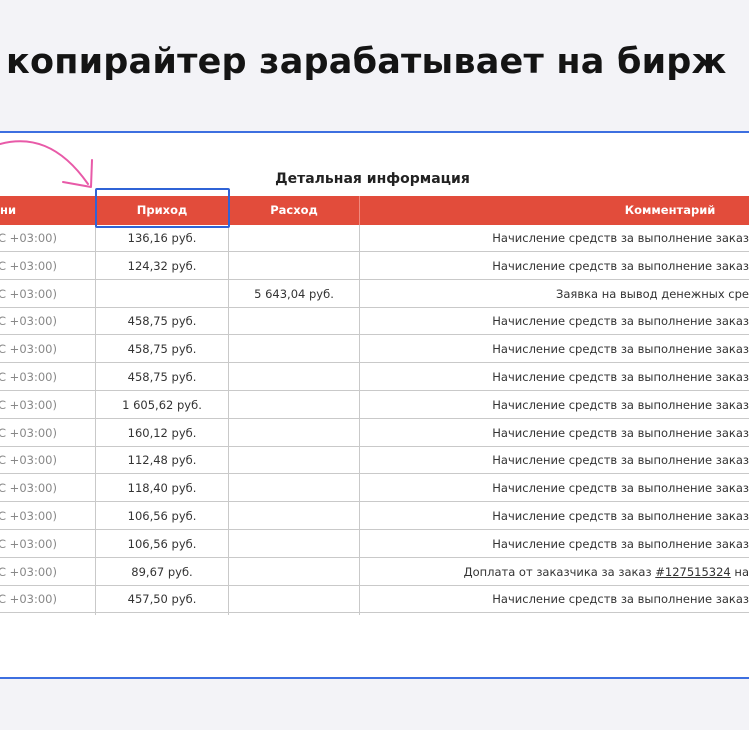 The height and width of the screenshot is (730, 749). Describe the element at coordinates (8, 210) in the screenshot. I see `column-header-time: ни` at that location.